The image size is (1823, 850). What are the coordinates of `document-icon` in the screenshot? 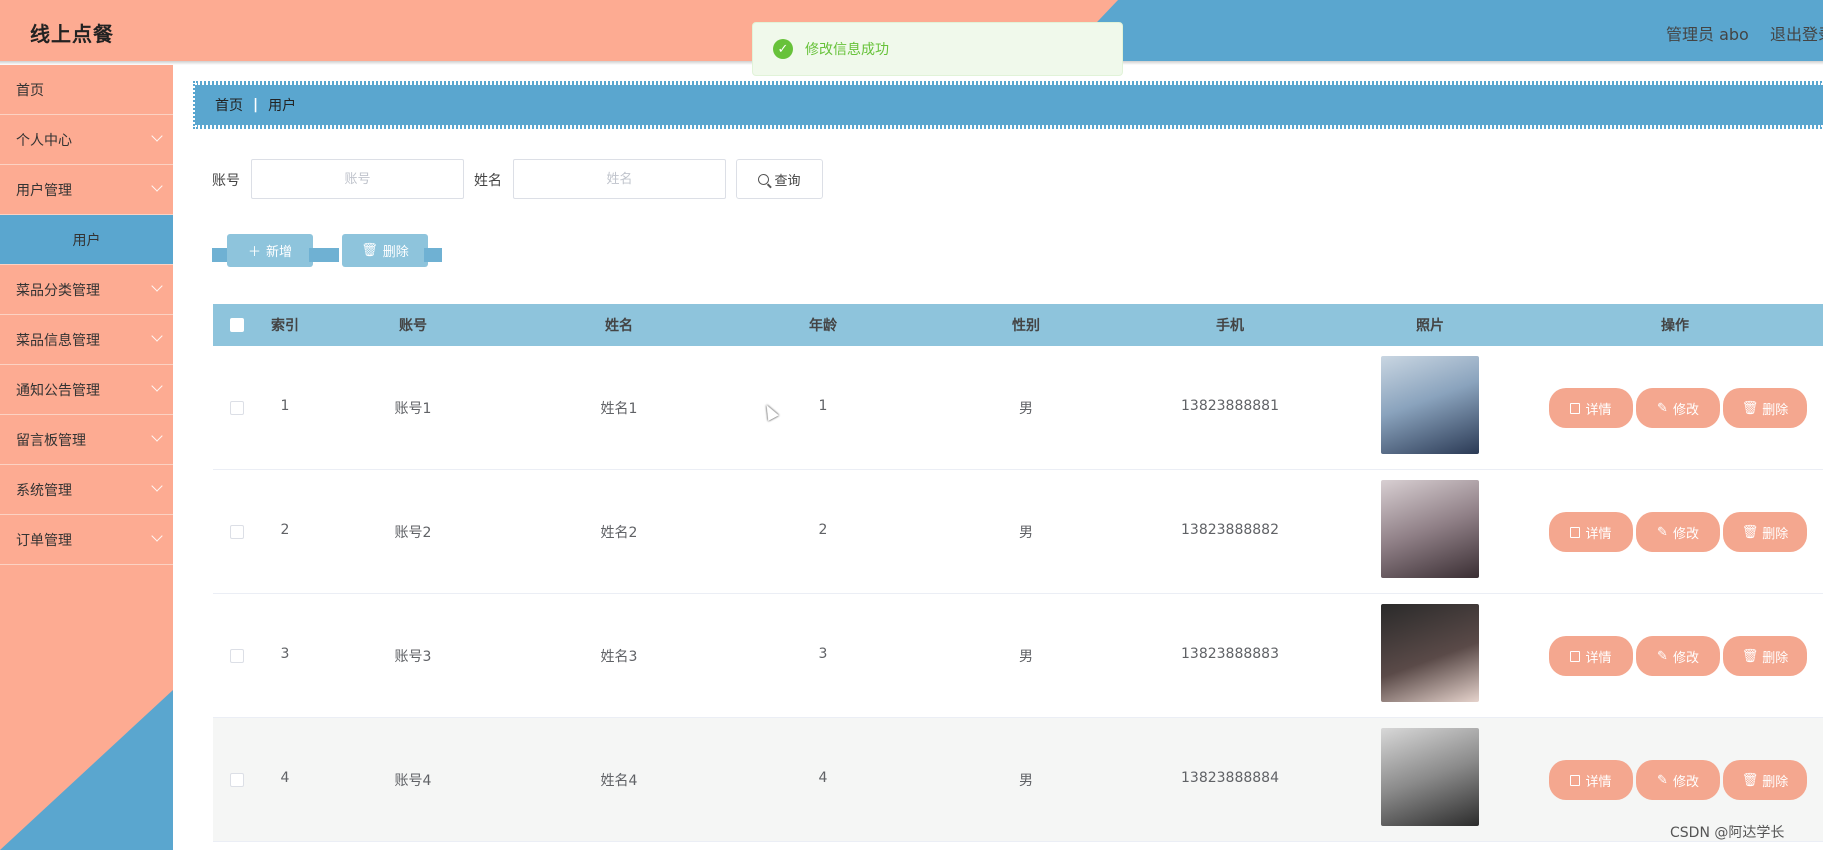 It's located at (1575, 532).